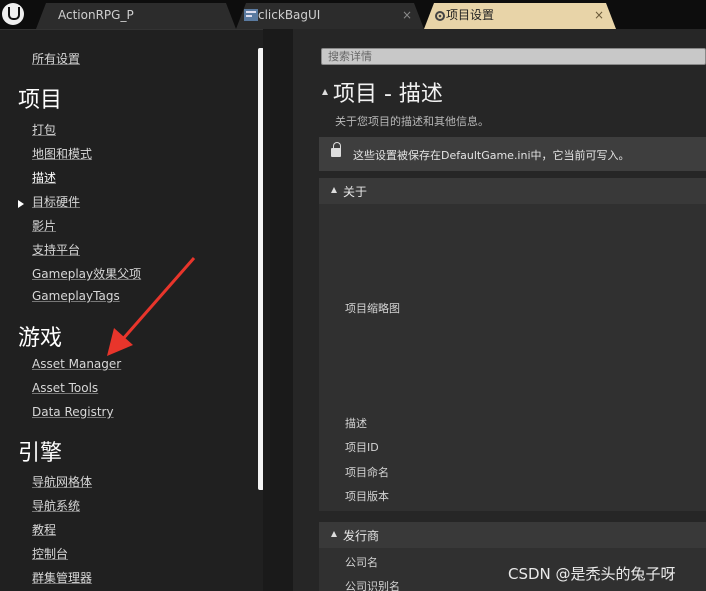 This screenshot has width=706, height=591. I want to click on tab-bar: ActionRPG_P clickBagUI × 项目设置 ×, so click(353, 14).